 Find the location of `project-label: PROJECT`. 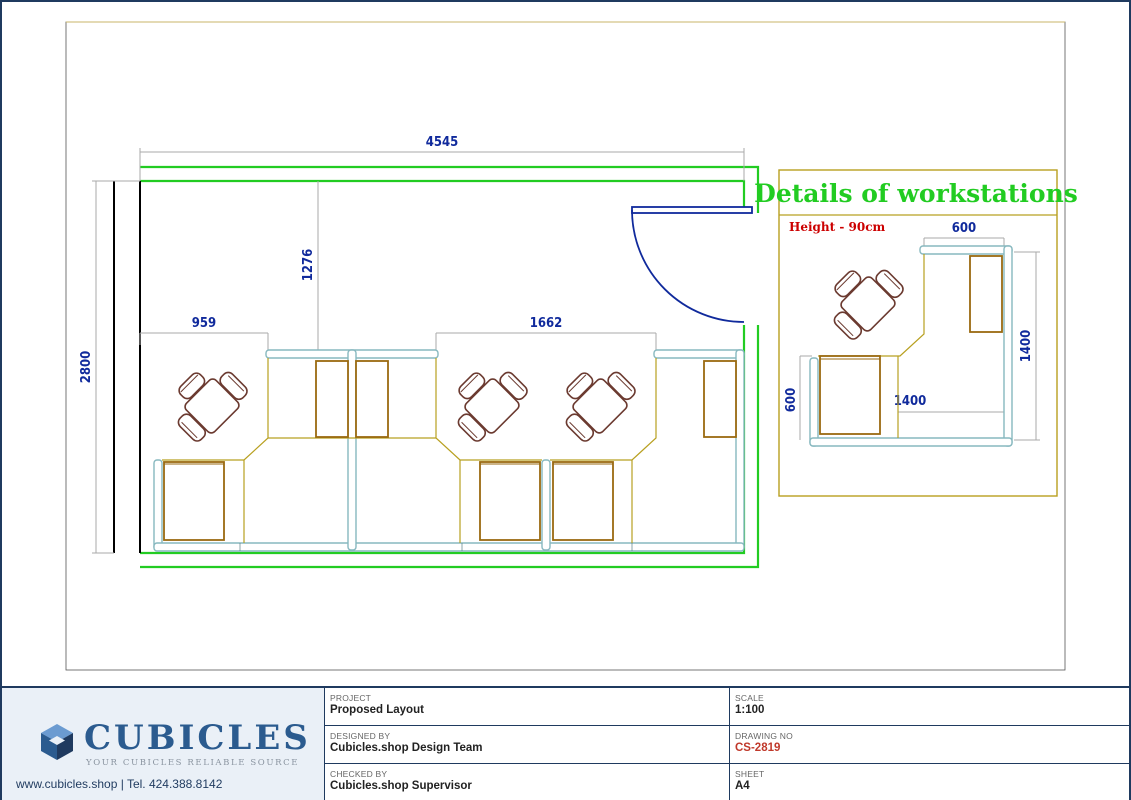

project-label: PROJECT is located at coordinates (351, 698).